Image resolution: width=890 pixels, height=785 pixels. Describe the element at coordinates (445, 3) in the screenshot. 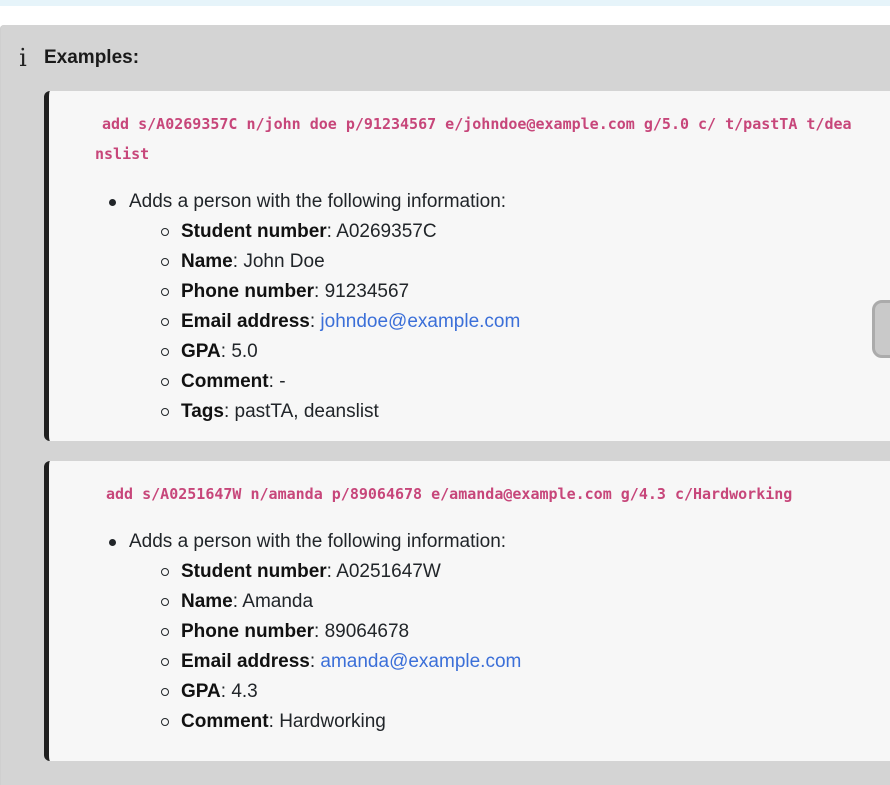

I see `top-strip` at that location.